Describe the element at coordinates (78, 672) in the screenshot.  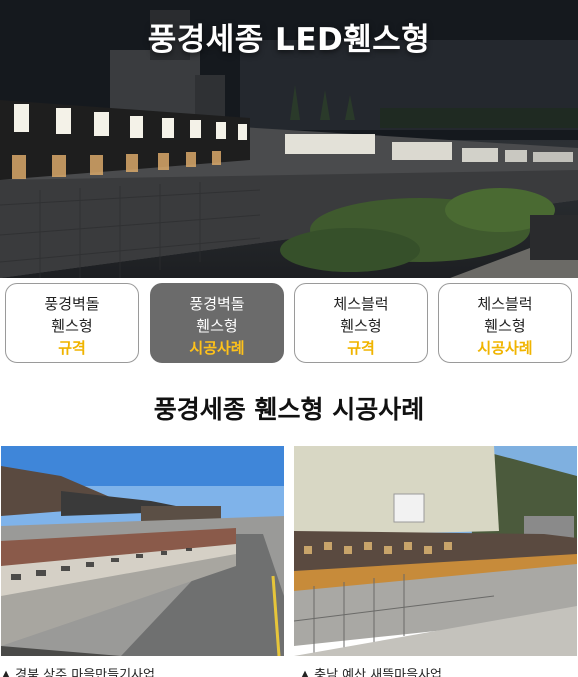
I see `case-caption-sangju: ▲ 경북 상주 마을만들기사업` at that location.